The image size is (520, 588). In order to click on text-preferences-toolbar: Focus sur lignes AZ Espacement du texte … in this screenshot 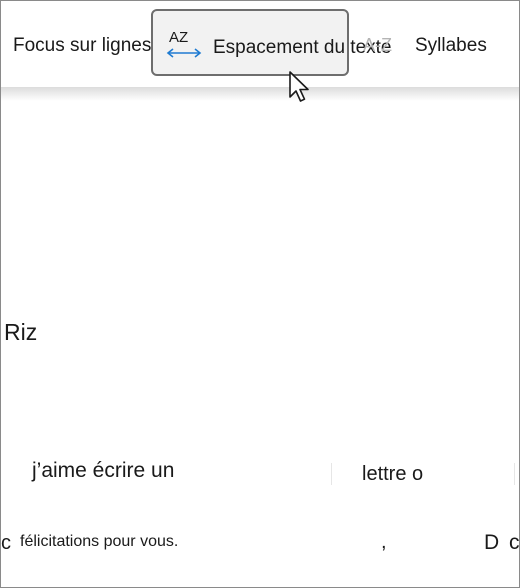, I will do `click(260, 45)`.